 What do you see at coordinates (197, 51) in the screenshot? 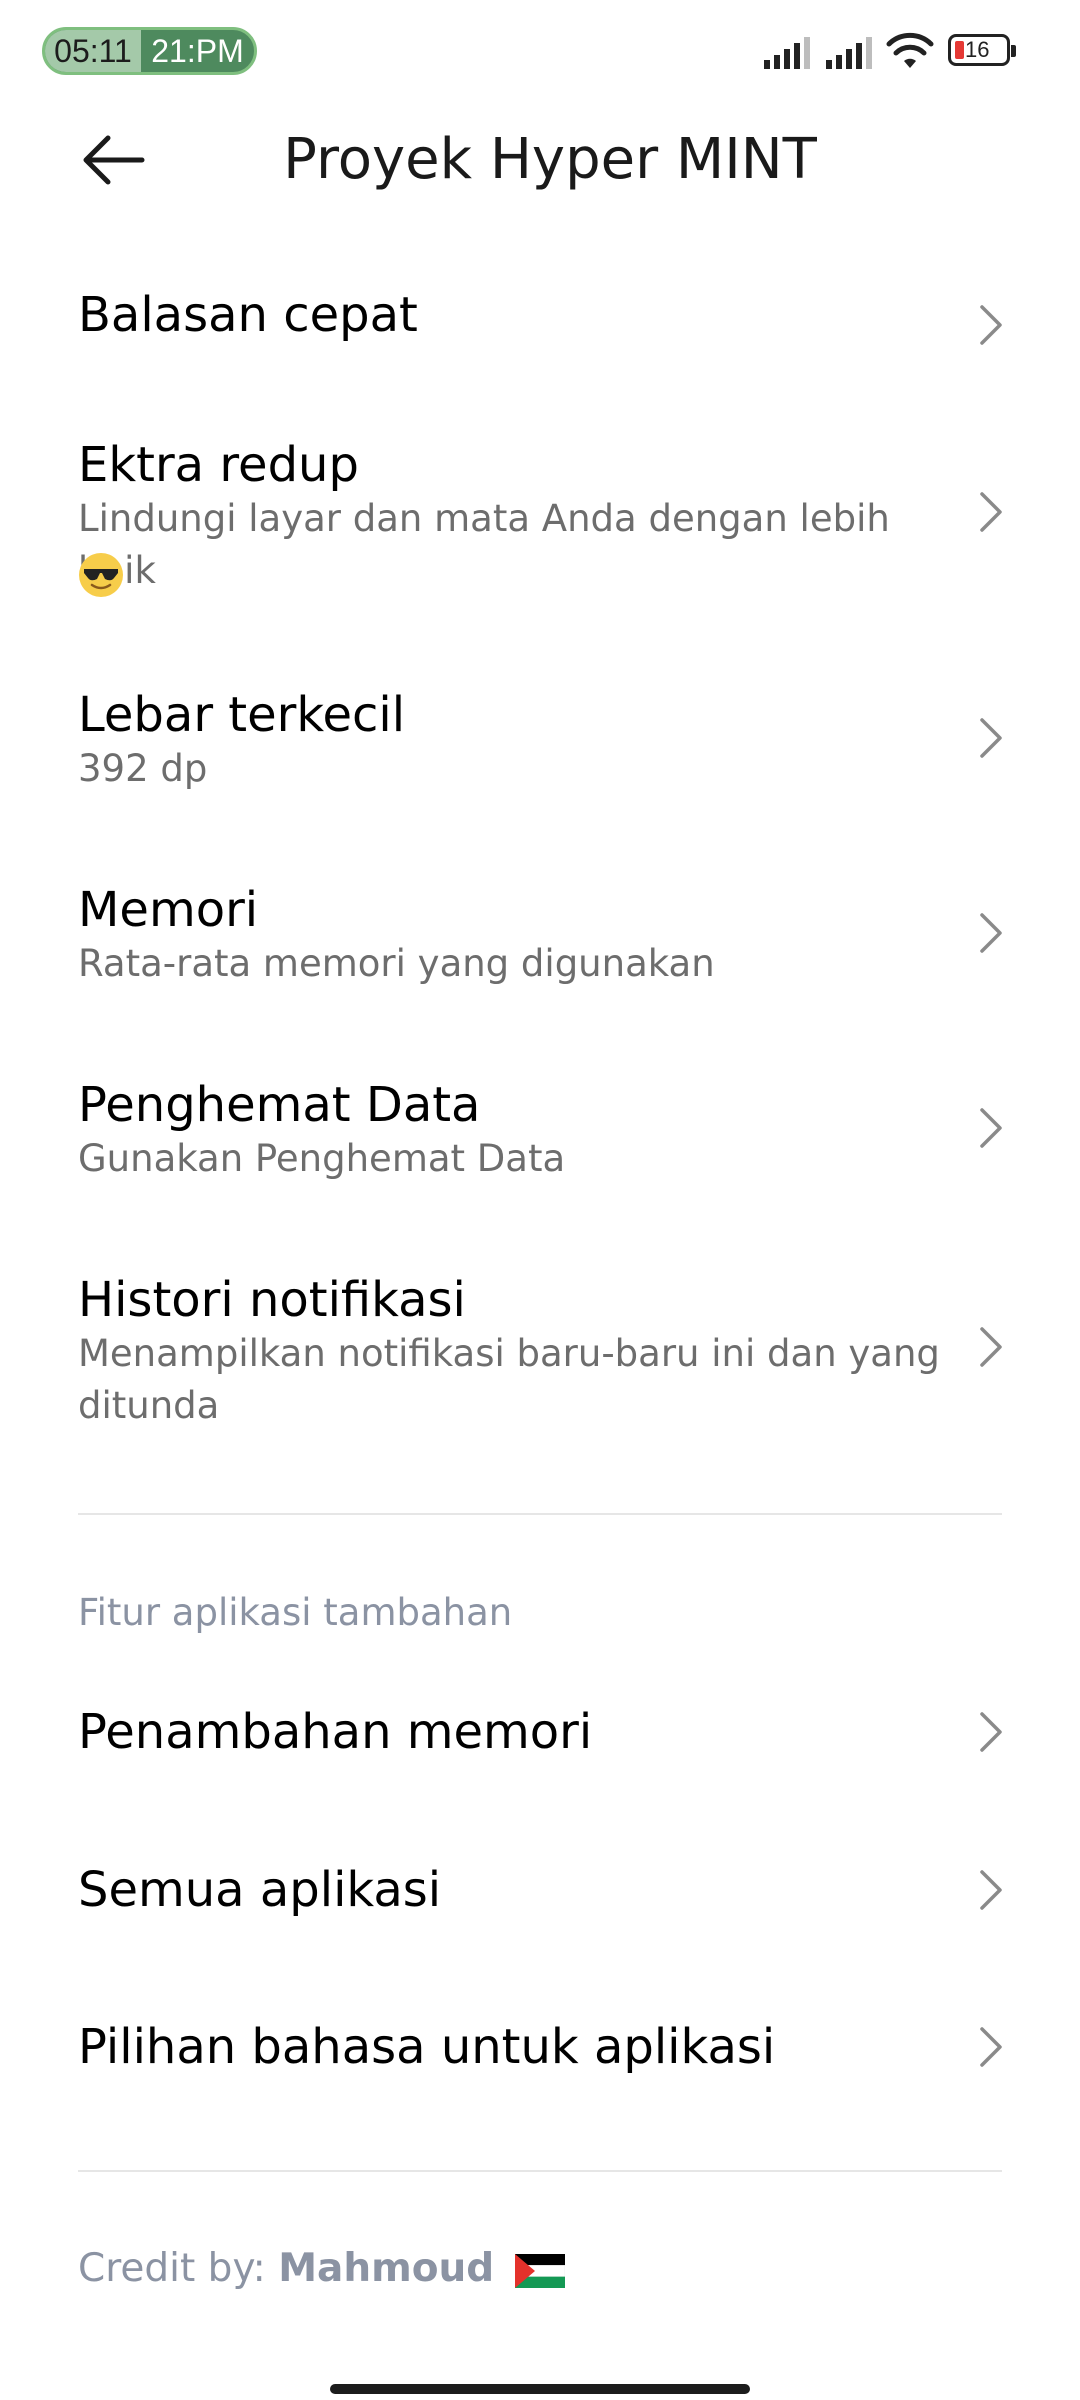
I see `status-time-secondary: 21:PM` at bounding box center [197, 51].